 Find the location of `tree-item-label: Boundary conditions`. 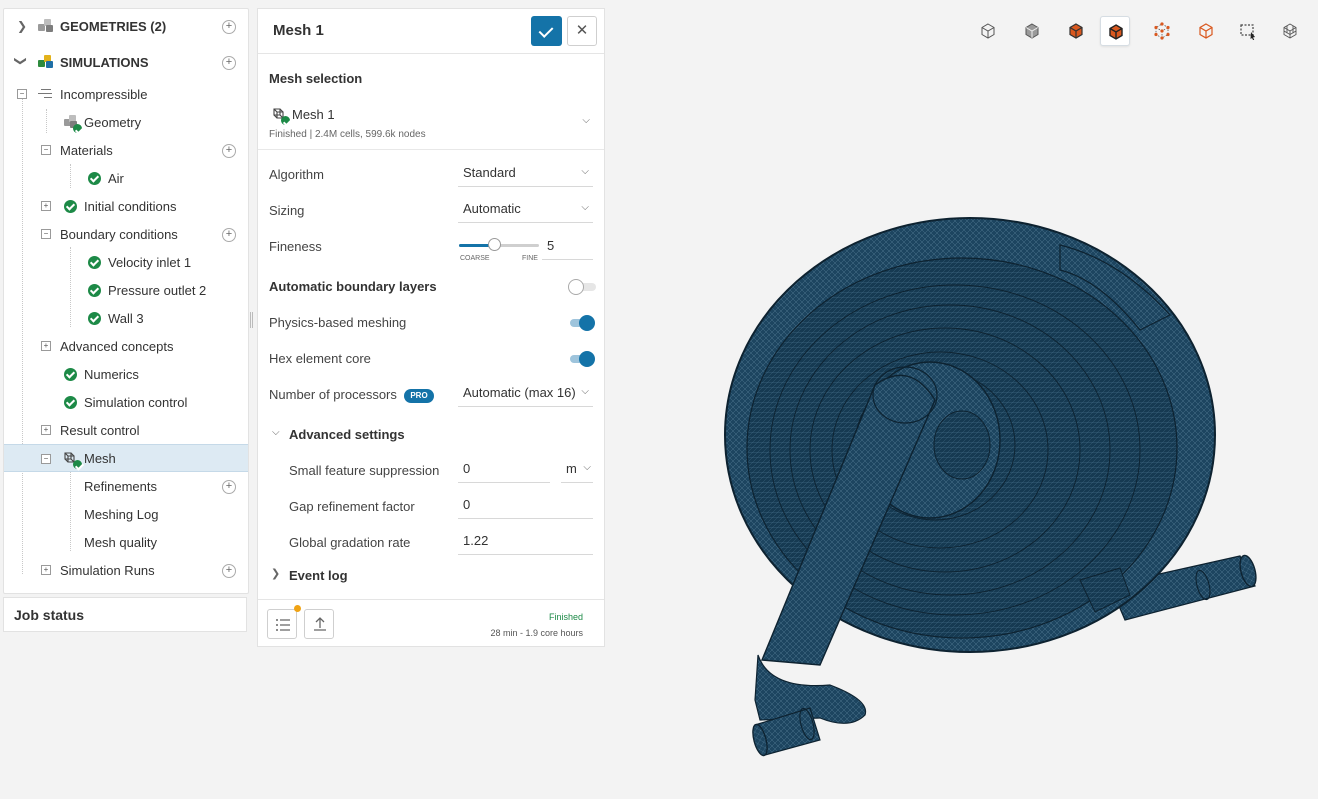

tree-item-label: Boundary conditions is located at coordinates (119, 234).